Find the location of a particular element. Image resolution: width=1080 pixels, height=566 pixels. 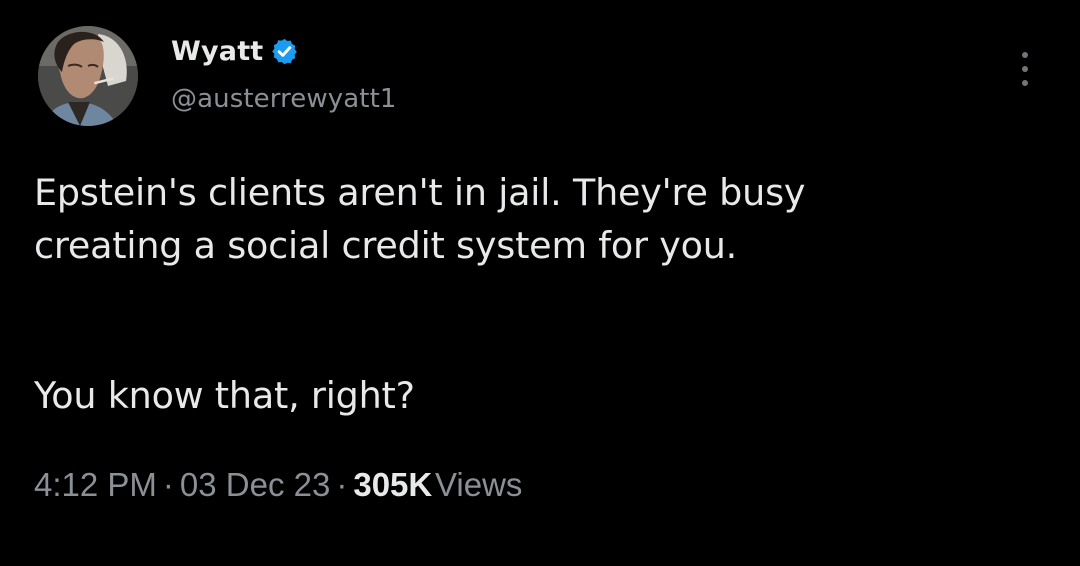

author-display-name: Wyatt is located at coordinates (217, 51).